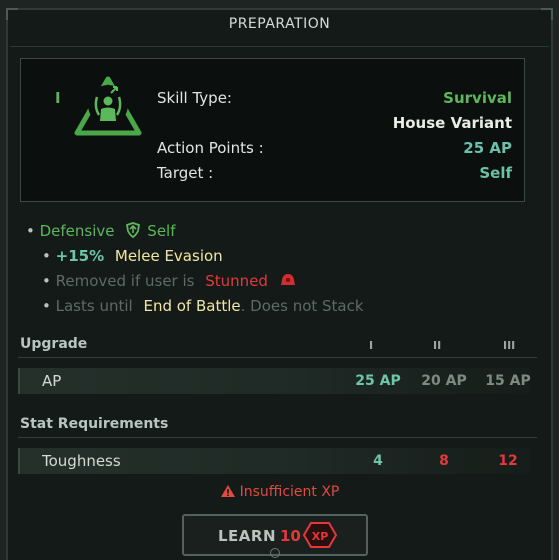 The height and width of the screenshot is (560, 559). Describe the element at coordinates (508, 461) in the screenshot. I see `toughness-tier-3: 12` at that location.